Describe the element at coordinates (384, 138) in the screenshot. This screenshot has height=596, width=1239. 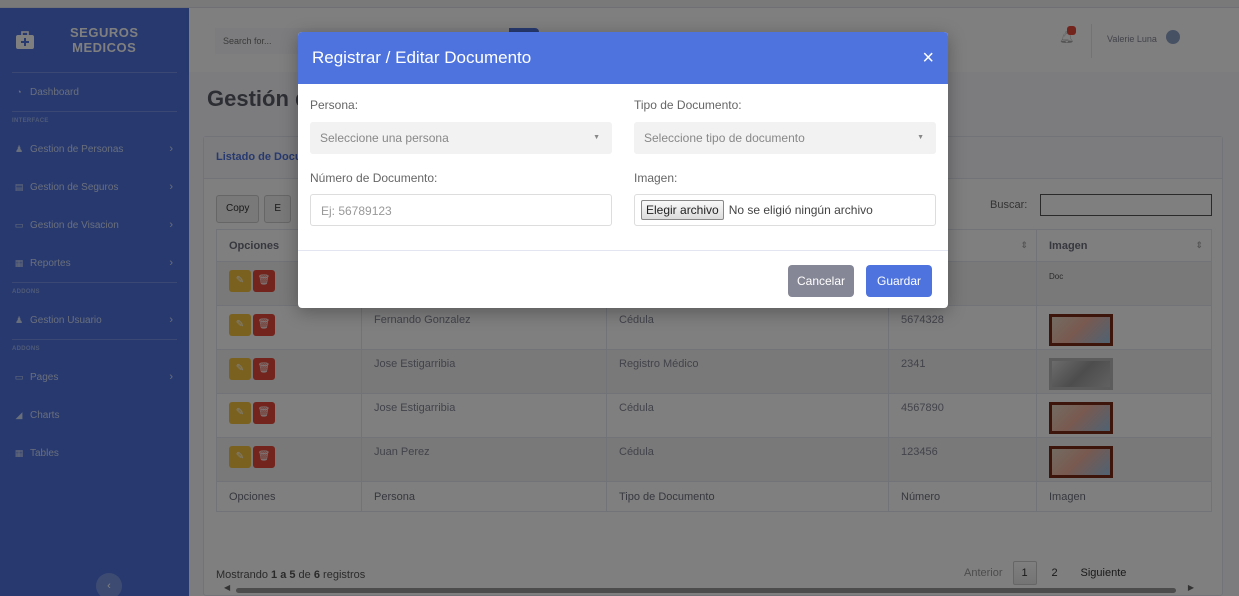
I see `persona-select-value: Seleccione una persona` at that location.